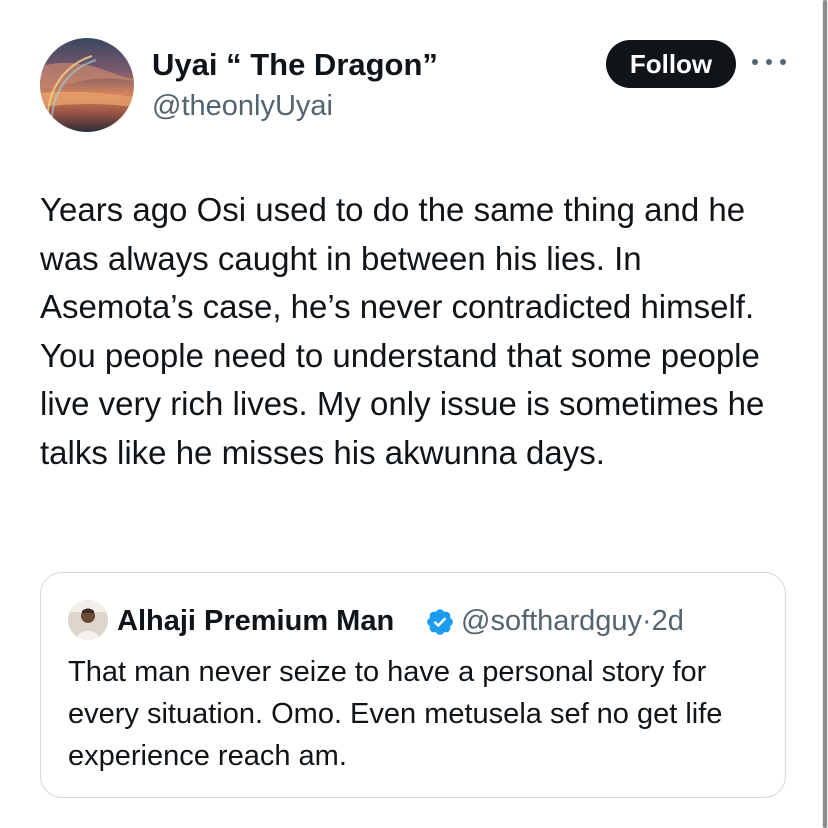  Describe the element at coordinates (420, 86) in the screenshot. I see `tweet-header: Uyai “ The Dragon” @theonlyUyai Follow` at that location.